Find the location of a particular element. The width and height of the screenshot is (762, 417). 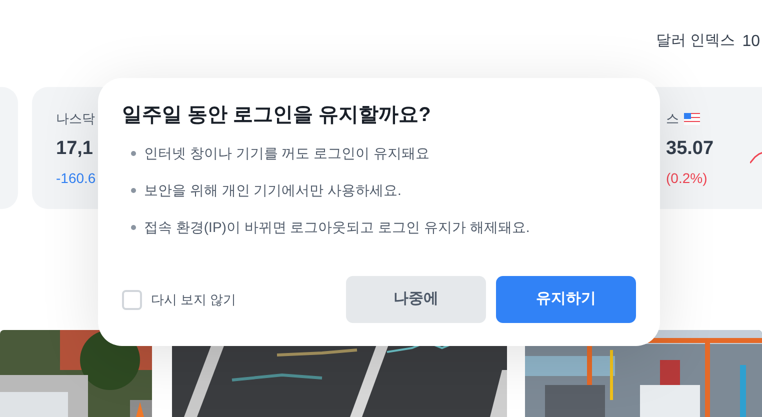

note-text: 인터넷 창이나 기기를 꺼도 로그인이 유지돼요 is located at coordinates (287, 153).